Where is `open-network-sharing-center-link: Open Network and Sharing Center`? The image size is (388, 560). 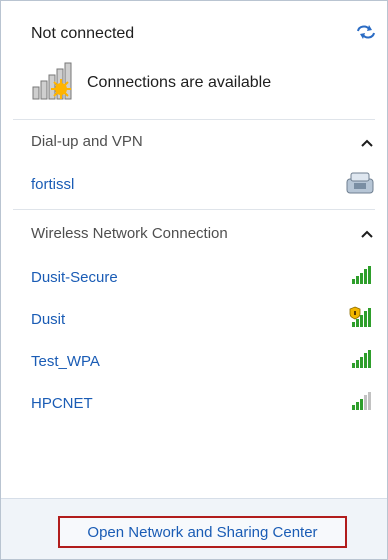 open-network-sharing-center-link: Open Network and Sharing Center is located at coordinates (202, 532).